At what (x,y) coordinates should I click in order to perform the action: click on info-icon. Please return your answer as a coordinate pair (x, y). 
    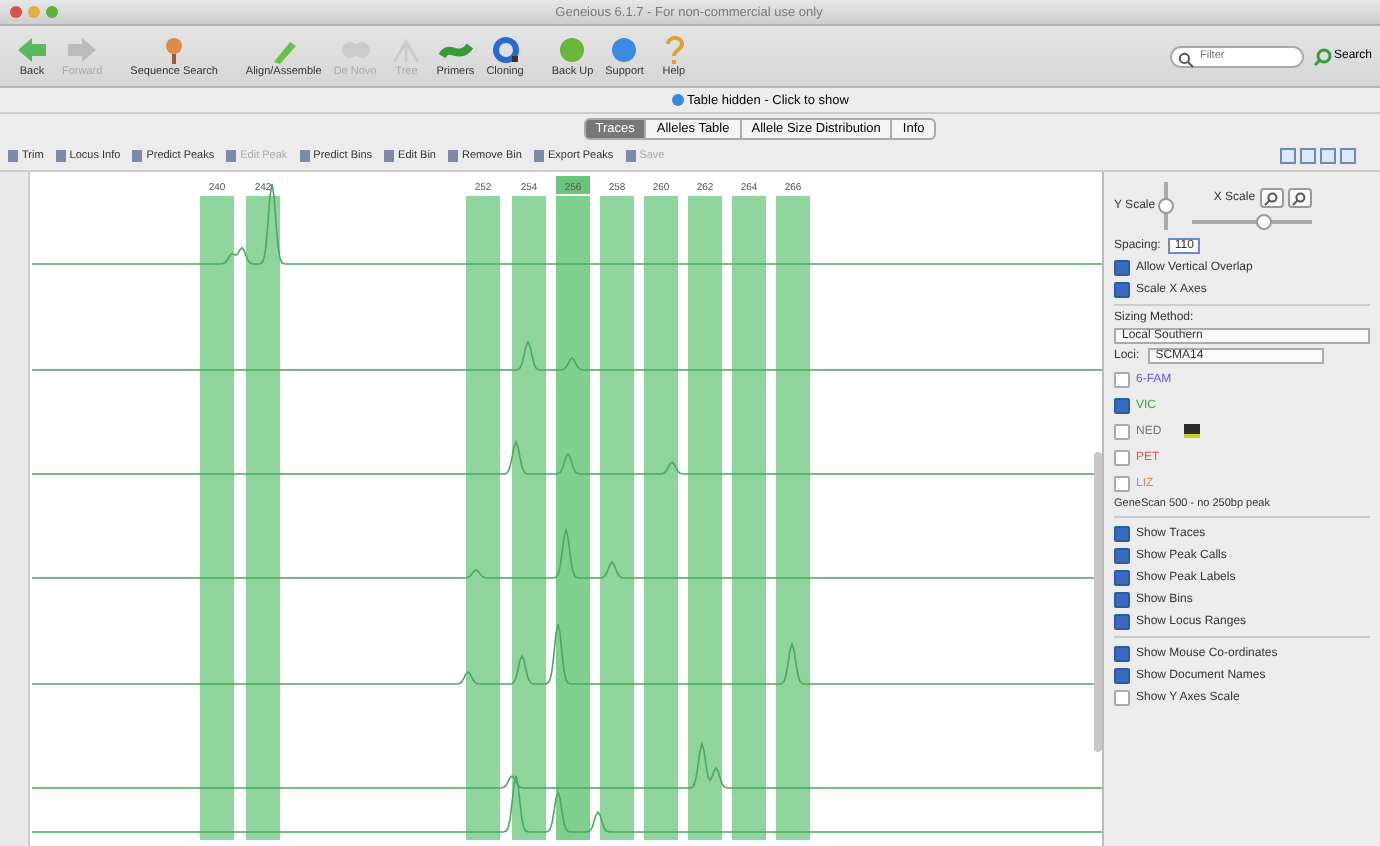
    Looking at the image, I should click on (677, 100).